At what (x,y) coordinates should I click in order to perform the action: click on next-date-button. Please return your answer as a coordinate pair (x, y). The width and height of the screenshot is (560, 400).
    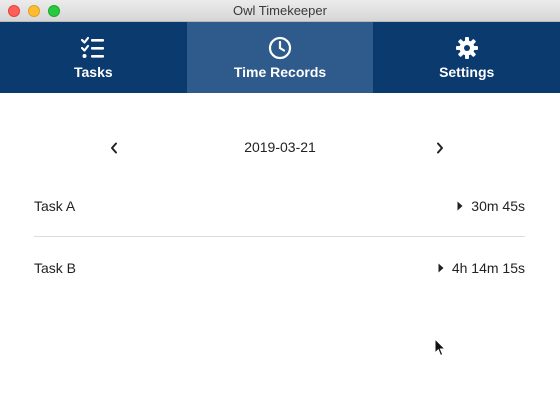
    Looking at the image, I should click on (440, 148).